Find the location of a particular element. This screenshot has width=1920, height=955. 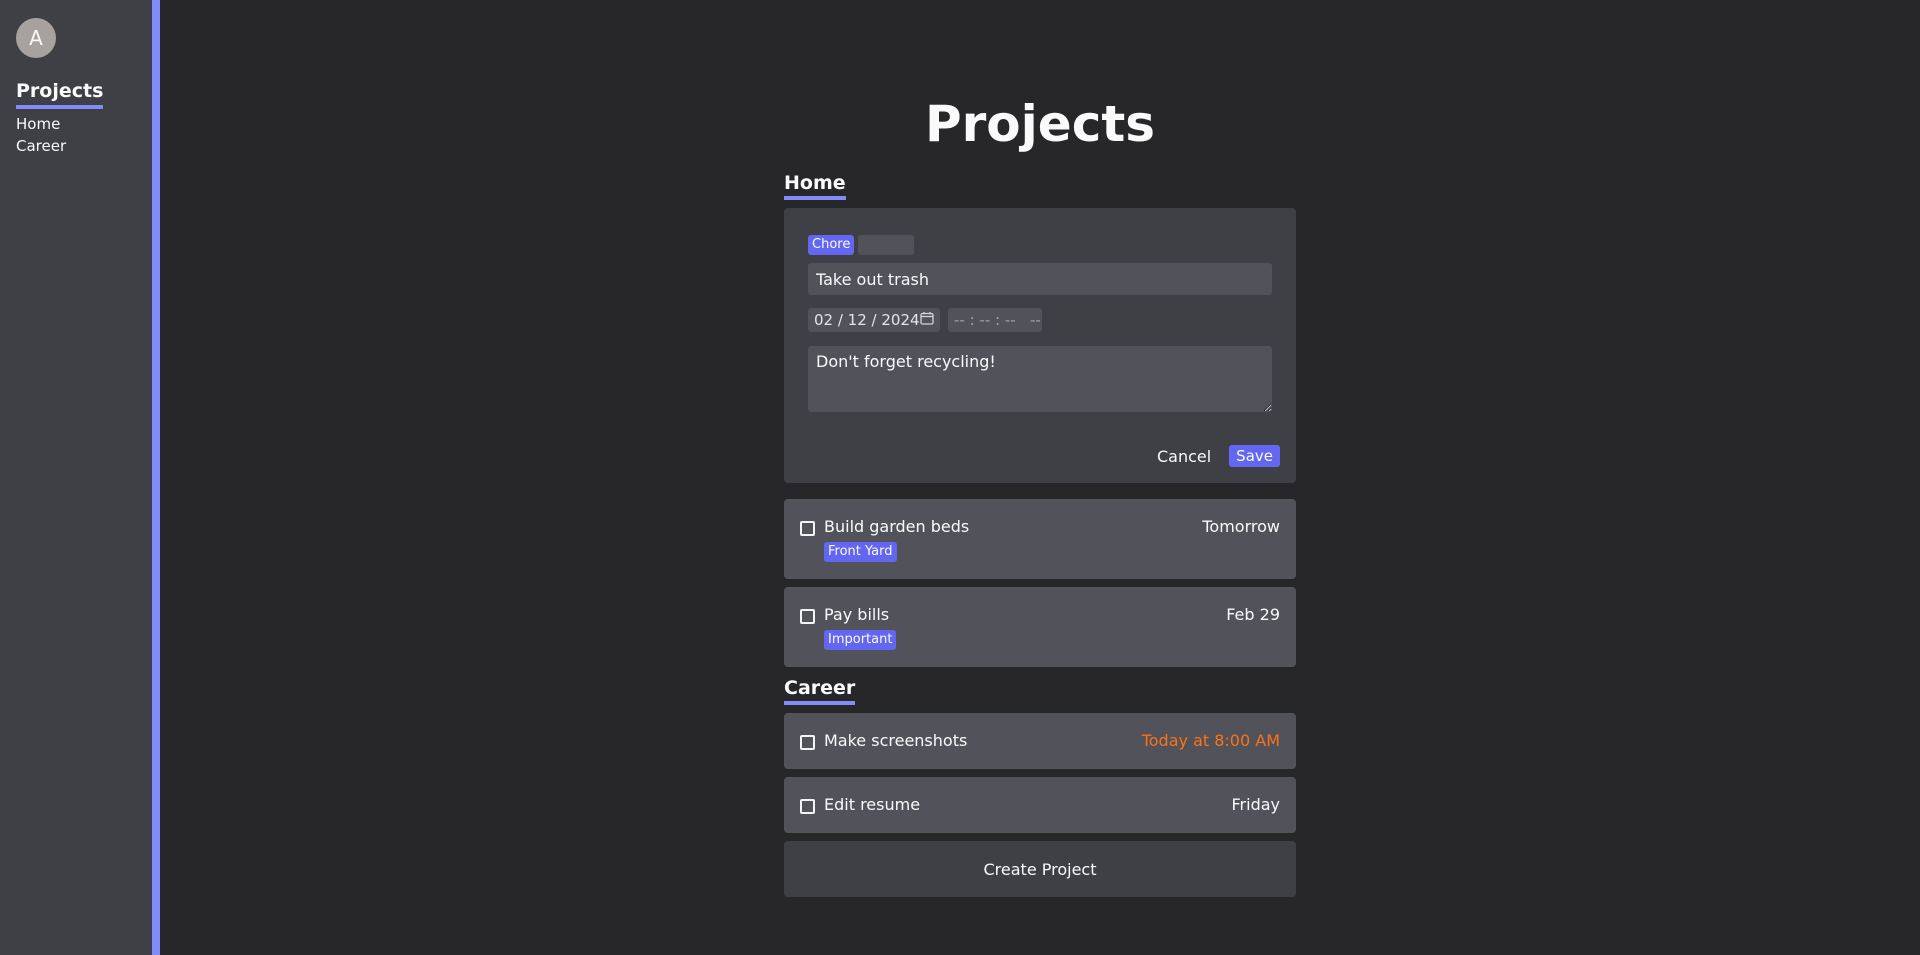

date-value: 02 / 12 / 2024 is located at coordinates (867, 320).